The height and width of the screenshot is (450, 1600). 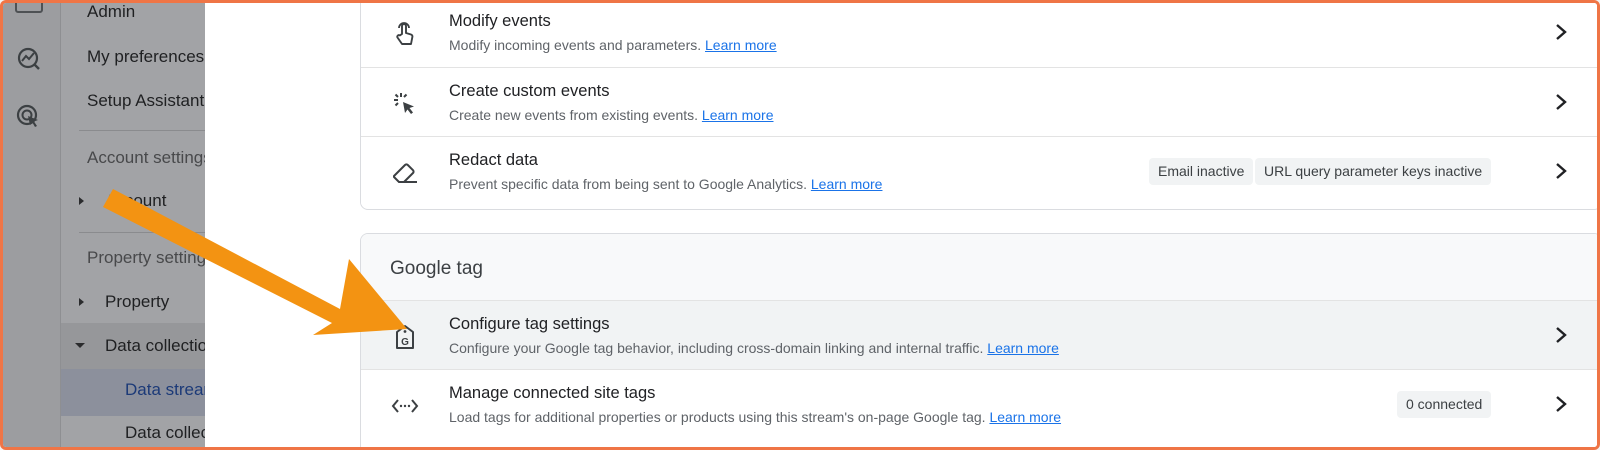 I want to click on row-title: Configure tag settings, so click(x=529, y=324).